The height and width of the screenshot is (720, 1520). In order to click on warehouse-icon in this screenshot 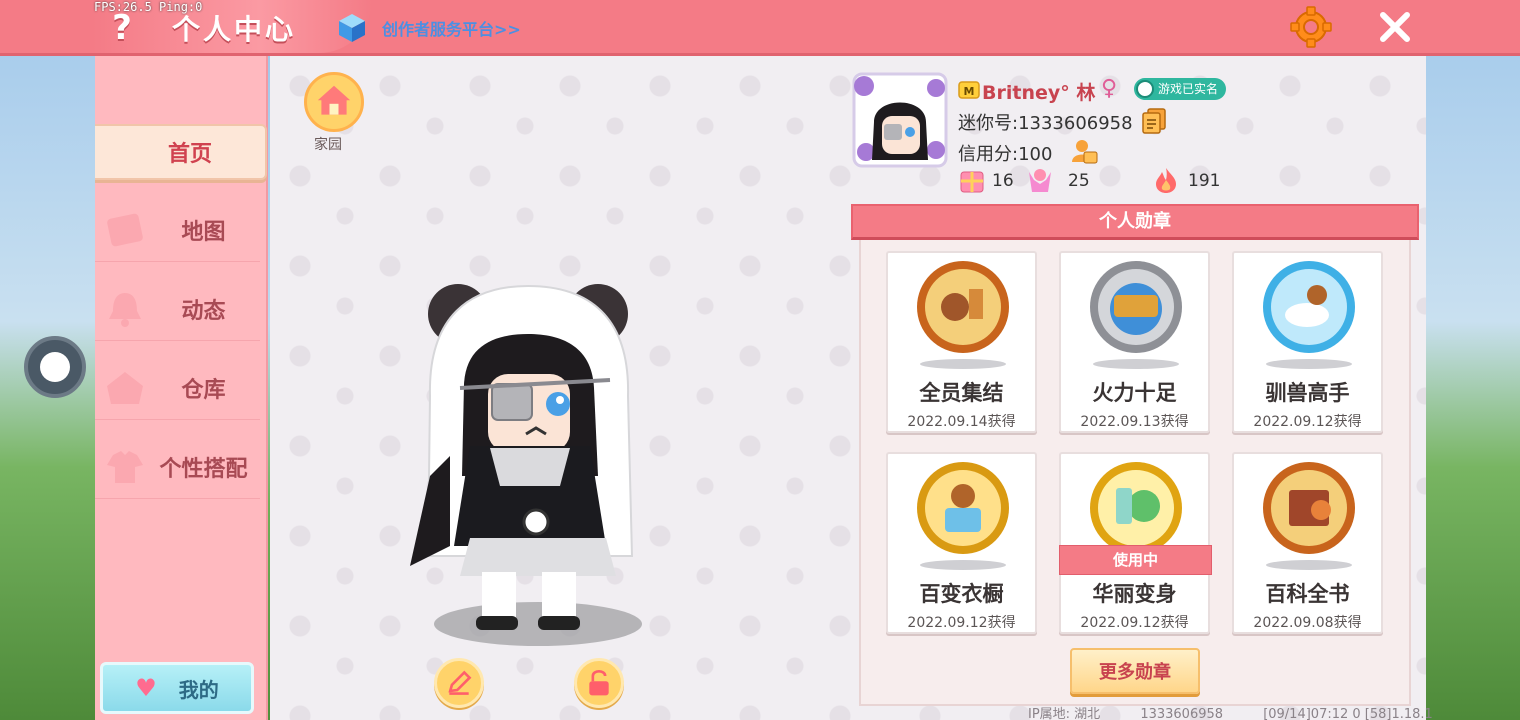, I will do `click(125, 388)`.